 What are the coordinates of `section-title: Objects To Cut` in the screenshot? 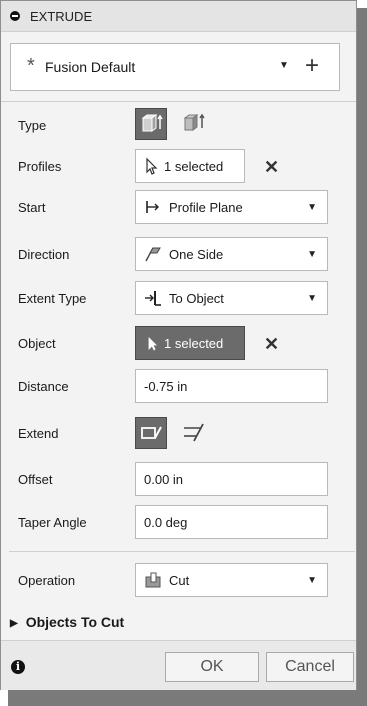 It's located at (75, 622).